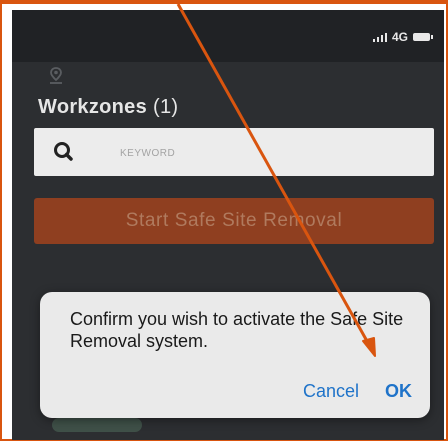 This screenshot has height=445, width=448. I want to click on status-bar: 4G, so click(228, 36).